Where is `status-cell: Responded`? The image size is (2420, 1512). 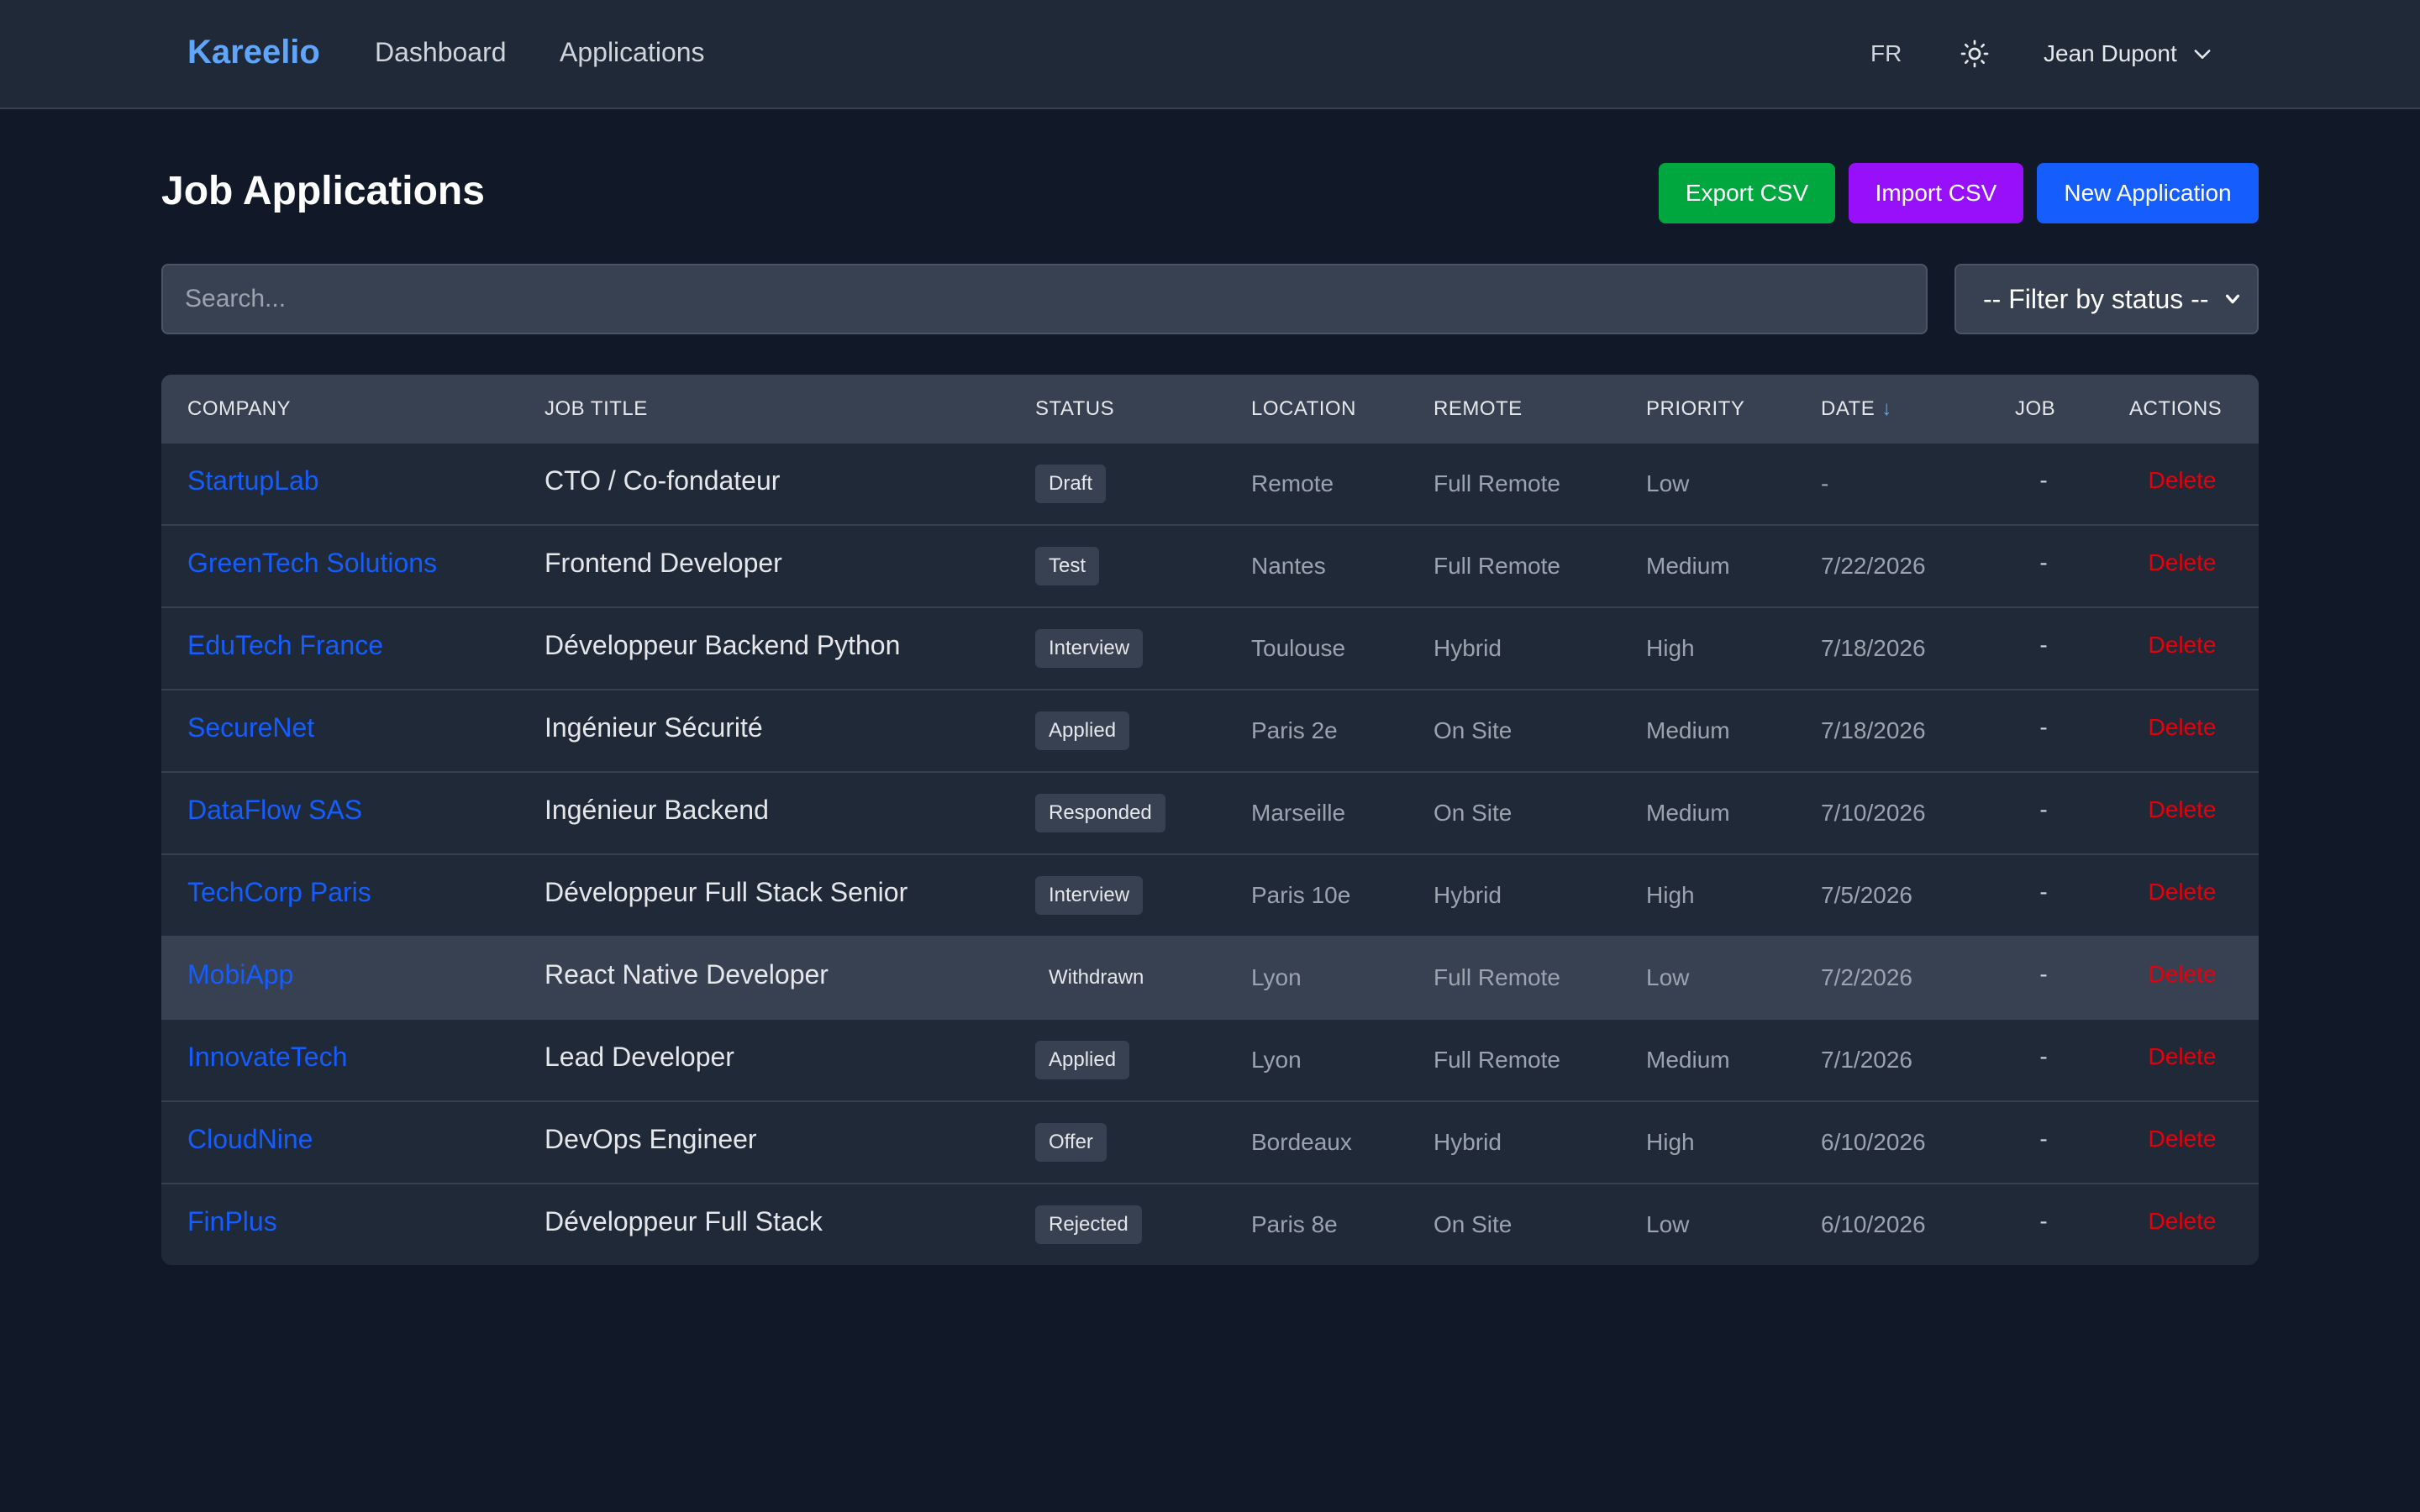
status-cell: Responded is located at coordinates (1100, 812).